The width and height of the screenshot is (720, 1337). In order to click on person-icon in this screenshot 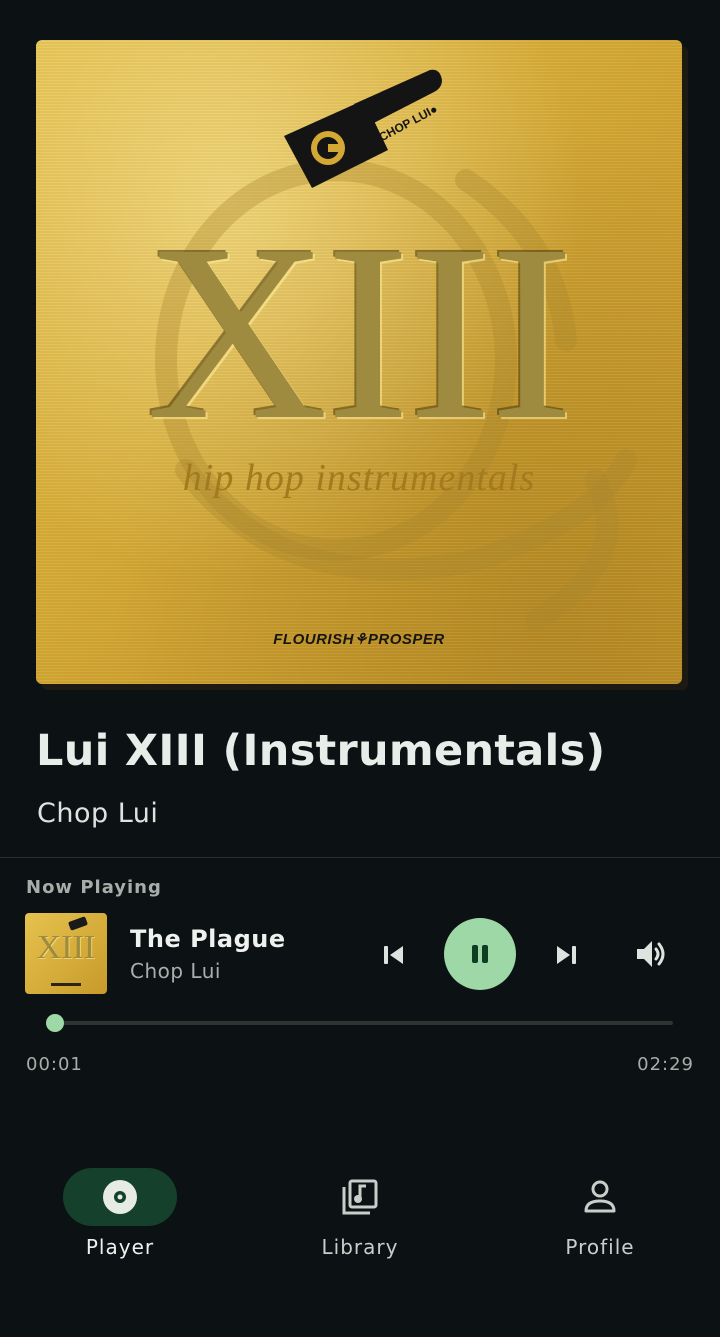, I will do `click(600, 1197)`.